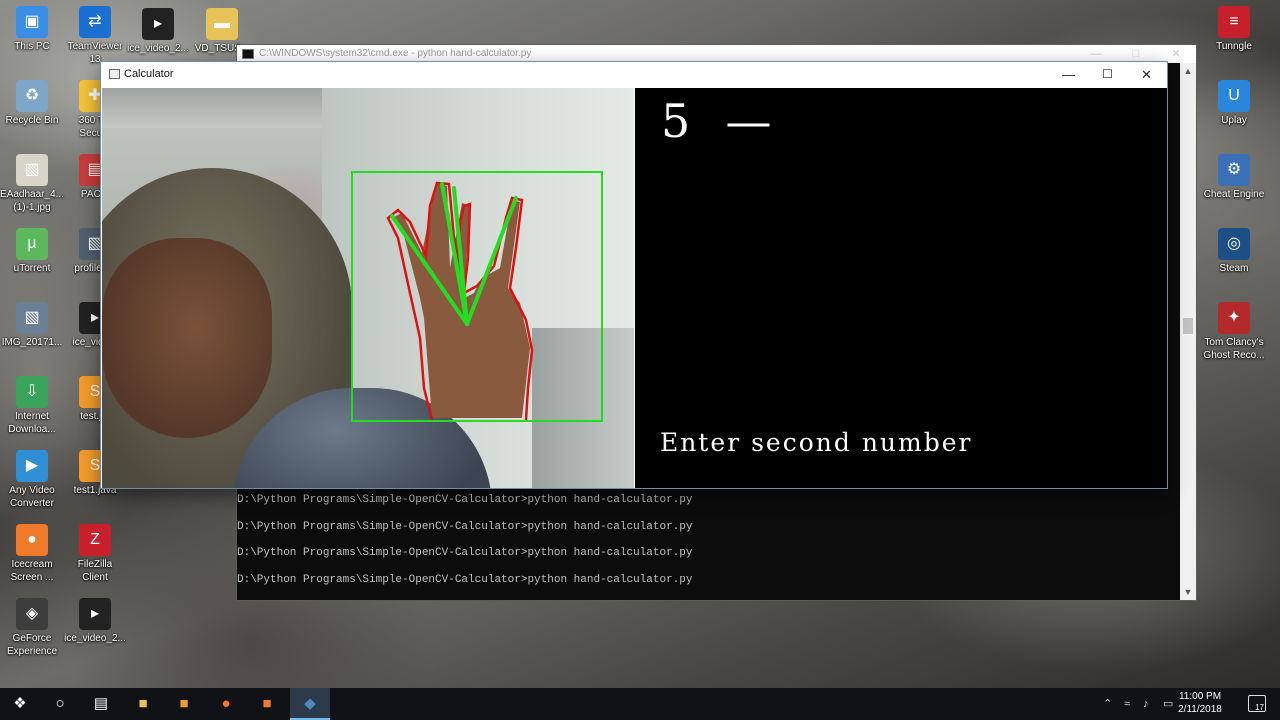  I want to click on clock-date: 2/11/2018, so click(1200, 709).